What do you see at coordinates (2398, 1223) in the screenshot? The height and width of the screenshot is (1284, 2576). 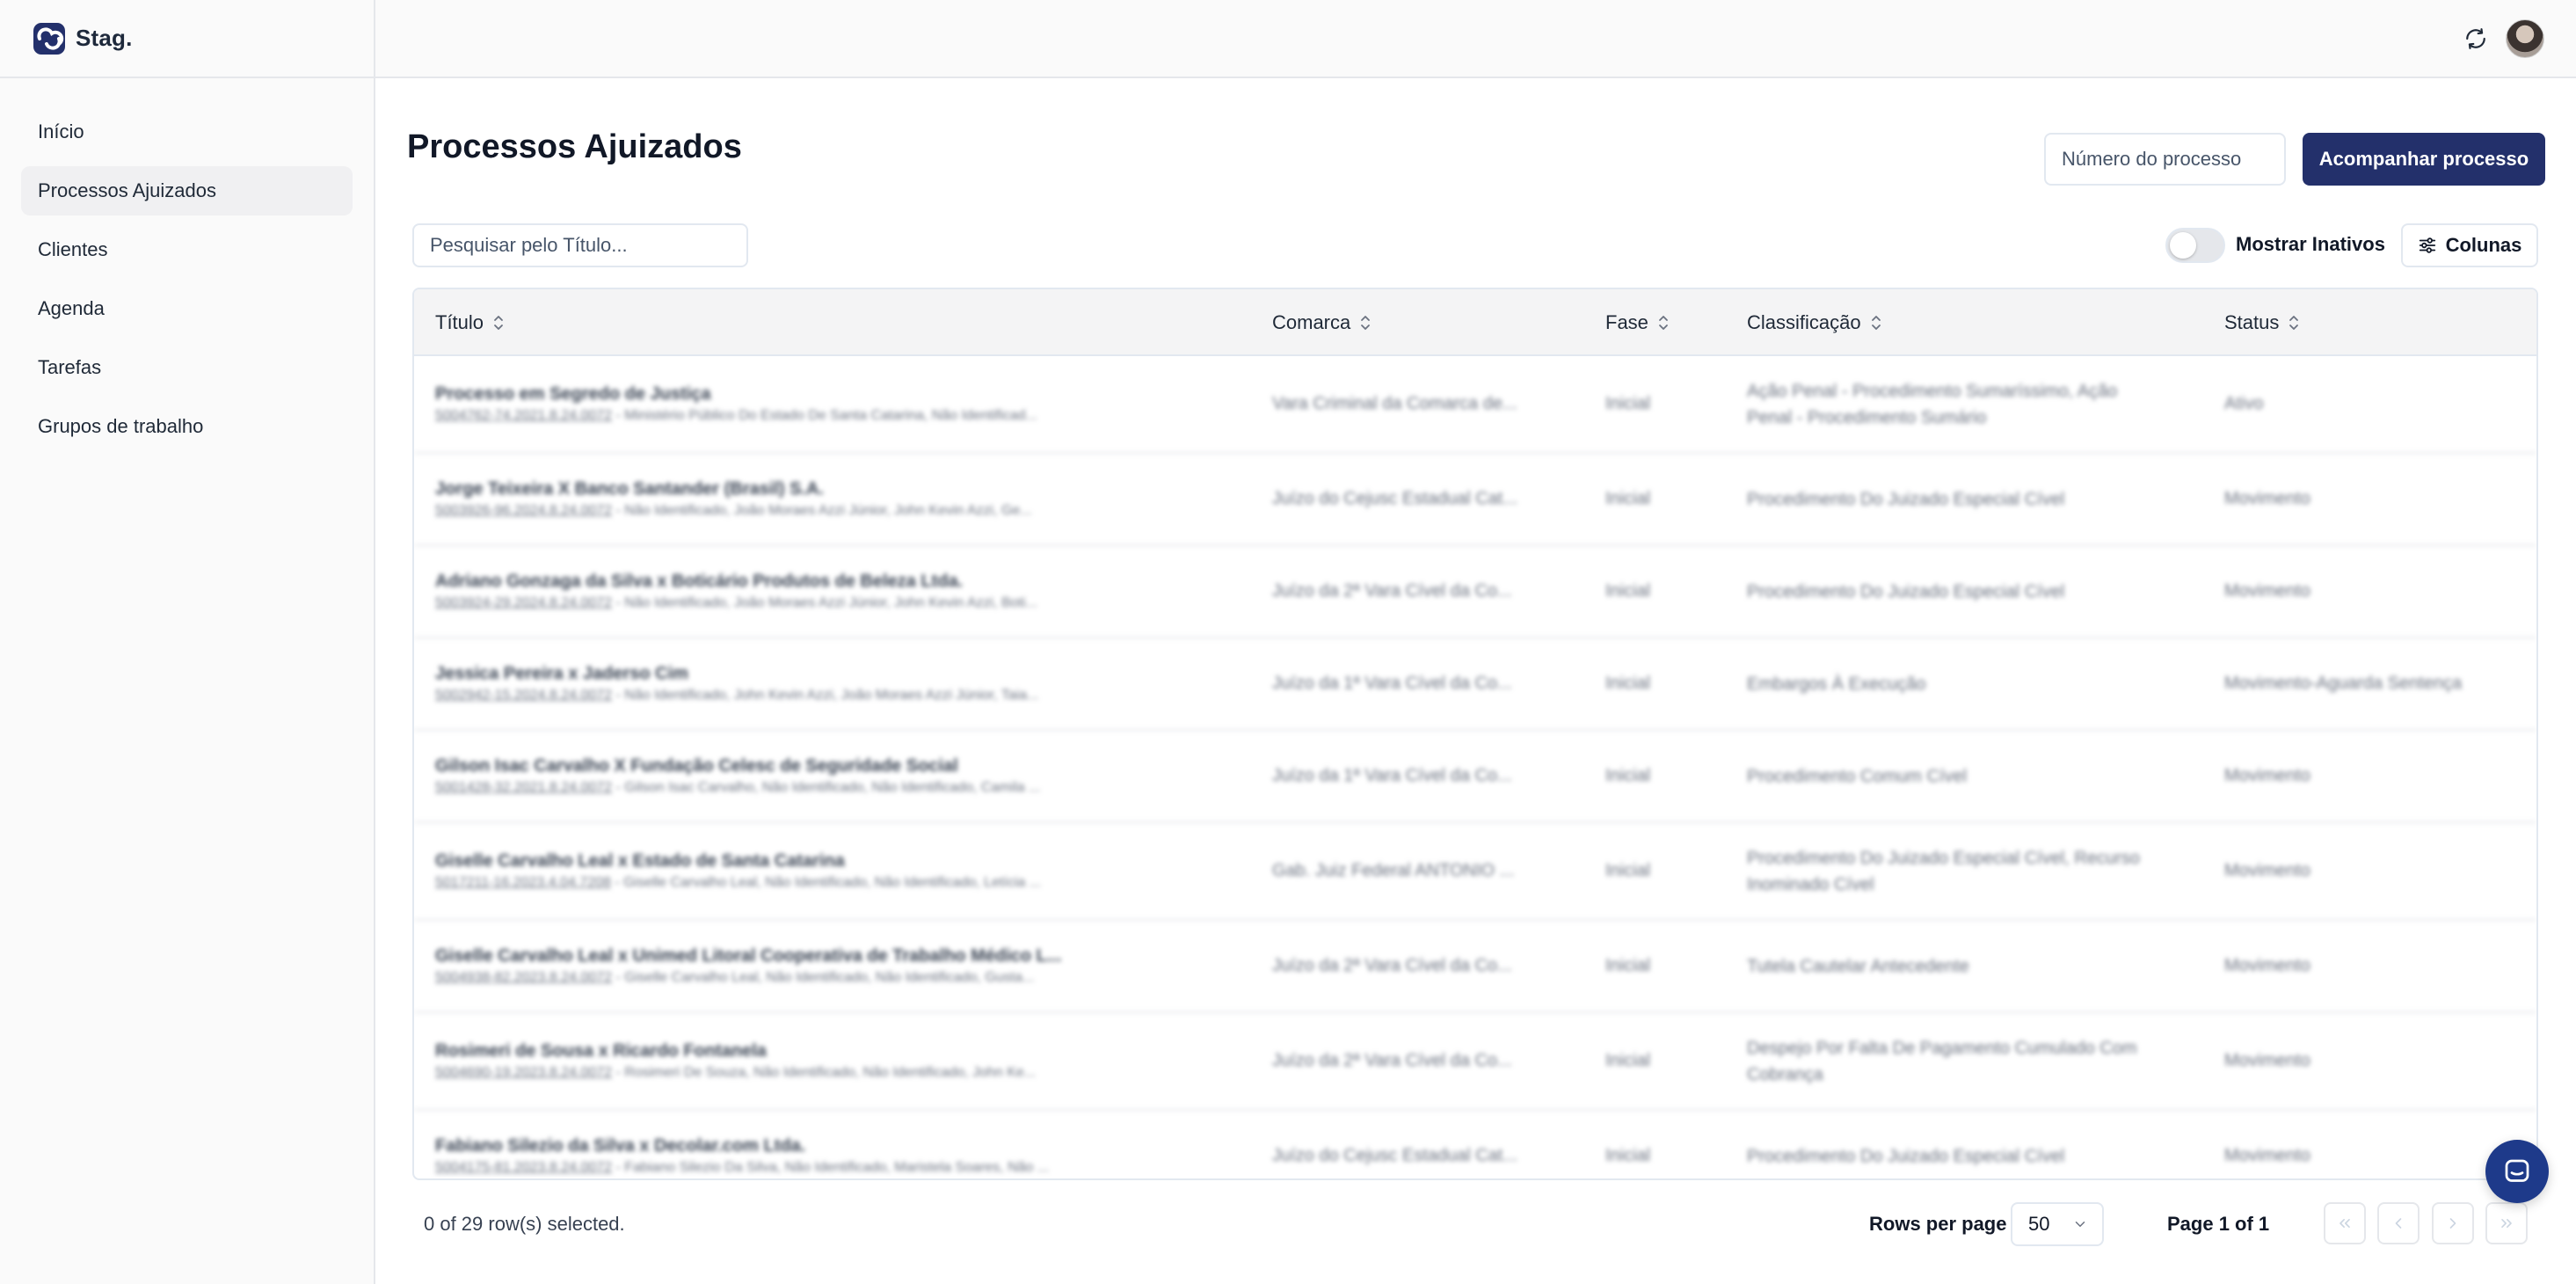 I see `previous-page-button` at bounding box center [2398, 1223].